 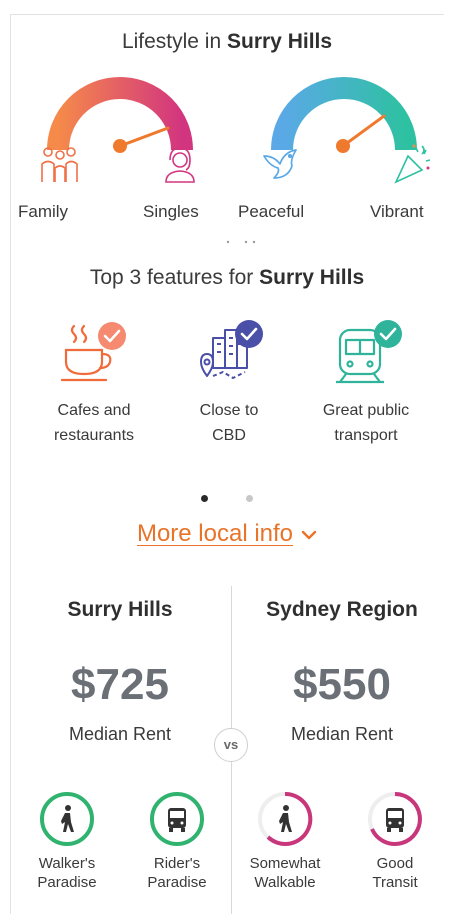 I want to click on gauge-left-label: Peaceful, so click(x=271, y=211).